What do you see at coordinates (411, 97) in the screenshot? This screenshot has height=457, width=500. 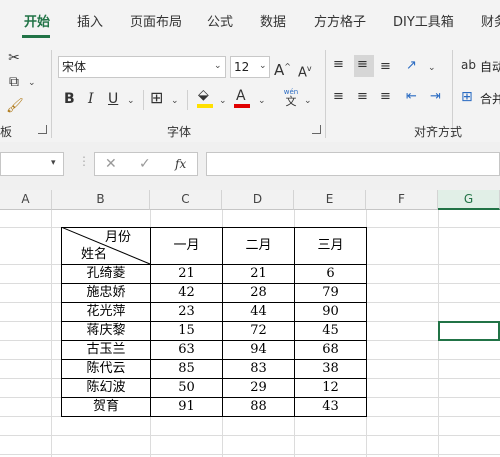 I see `decrease-indent-icon: ⇤` at bounding box center [411, 97].